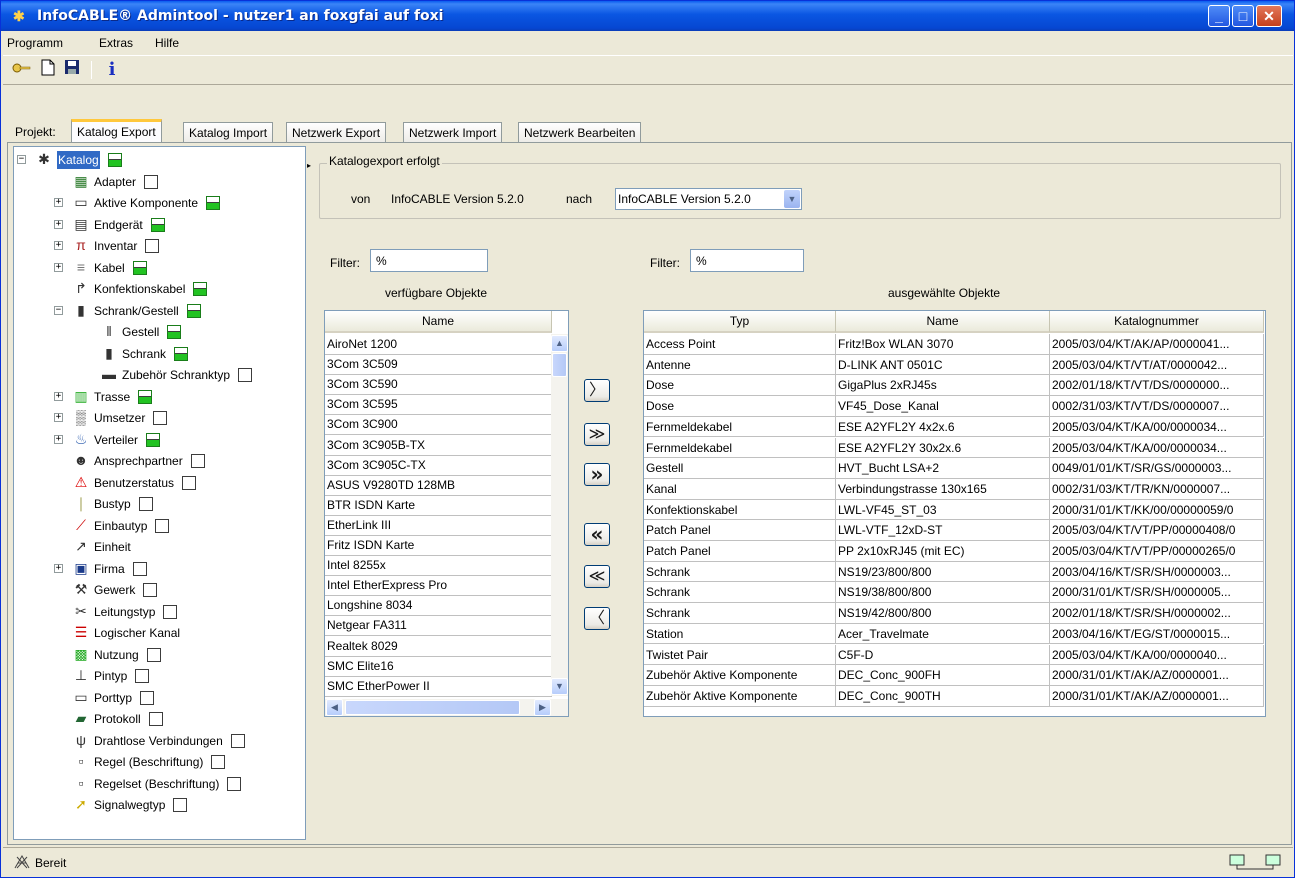 Image resolution: width=1295 pixels, height=878 pixels. Describe the element at coordinates (438, 666) in the screenshot. I see `list-item: SMC Elite16` at that location.